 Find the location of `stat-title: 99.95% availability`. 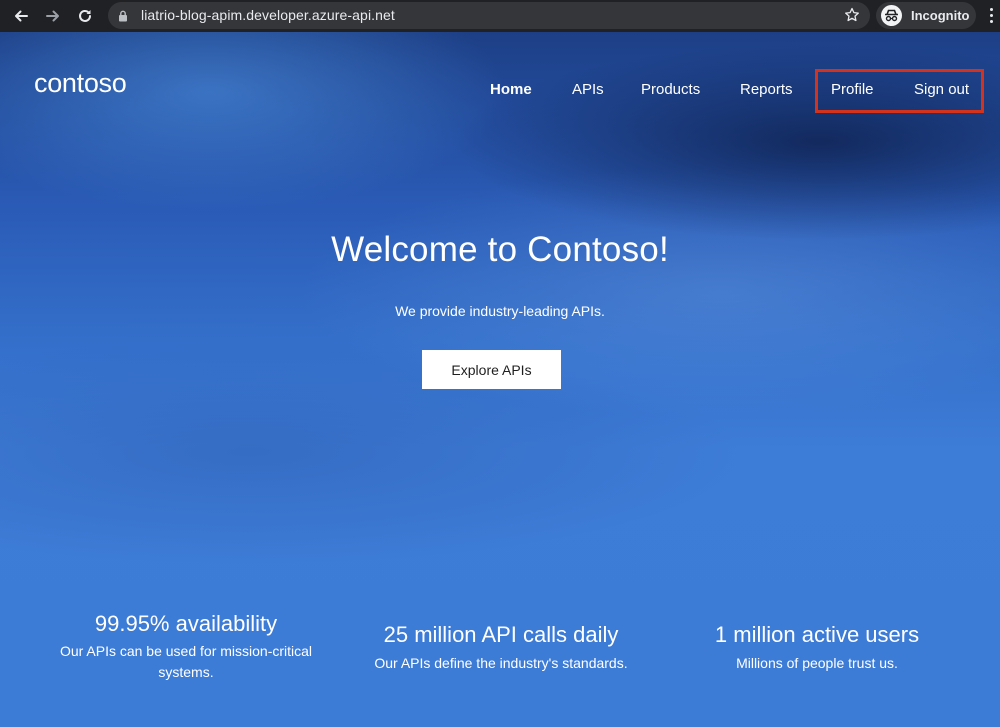

stat-title: 99.95% availability is located at coordinates (186, 623).